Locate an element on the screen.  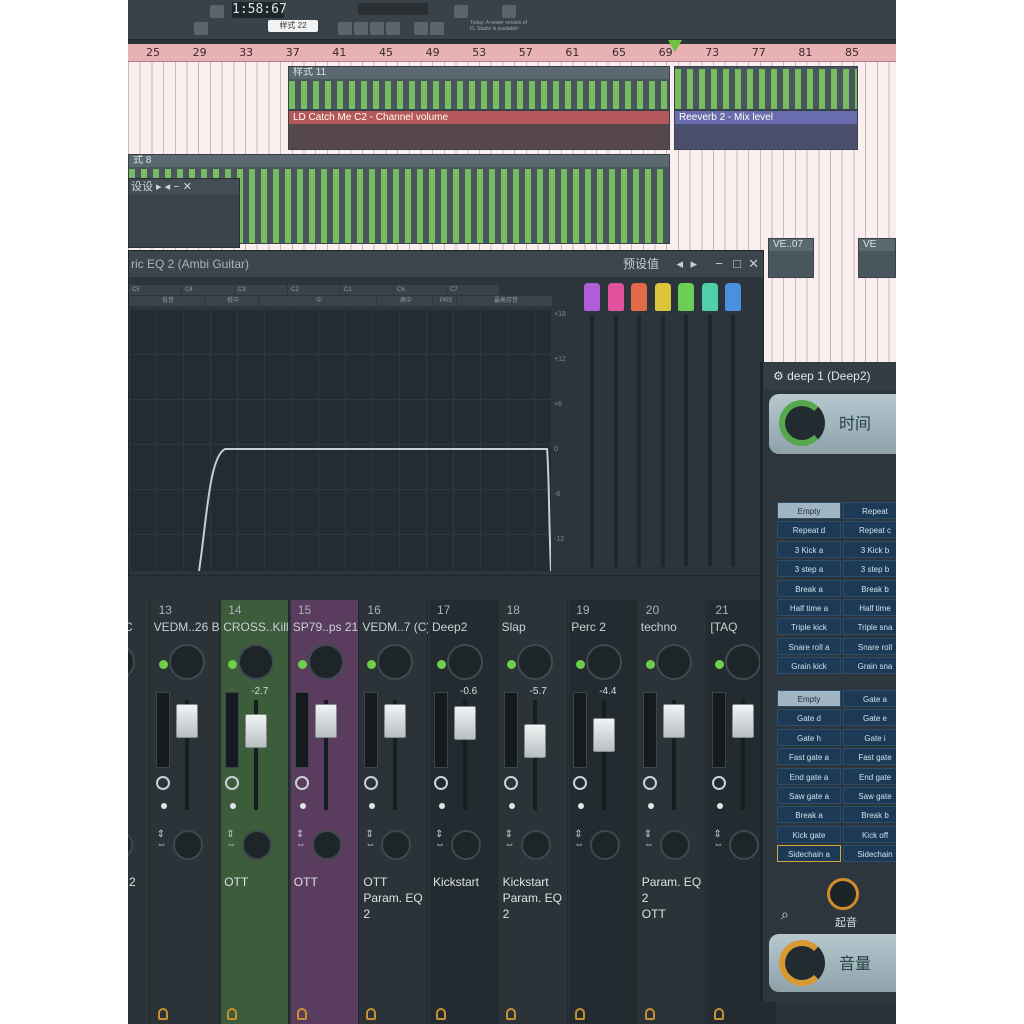
track-name: M2..43 C is located at coordinates (139, 627).